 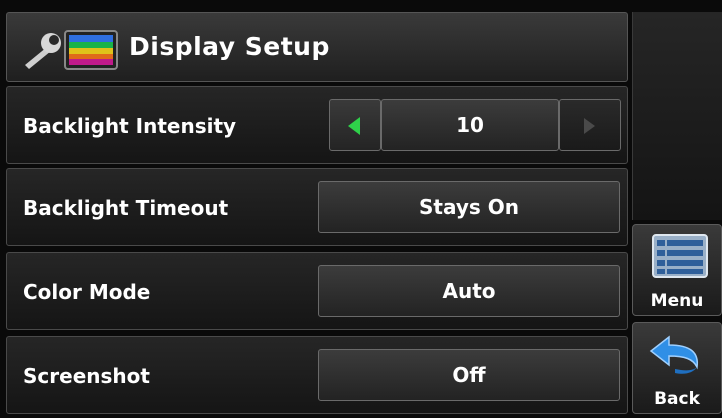 I want to click on left-arrow-icon, so click(x=354, y=126).